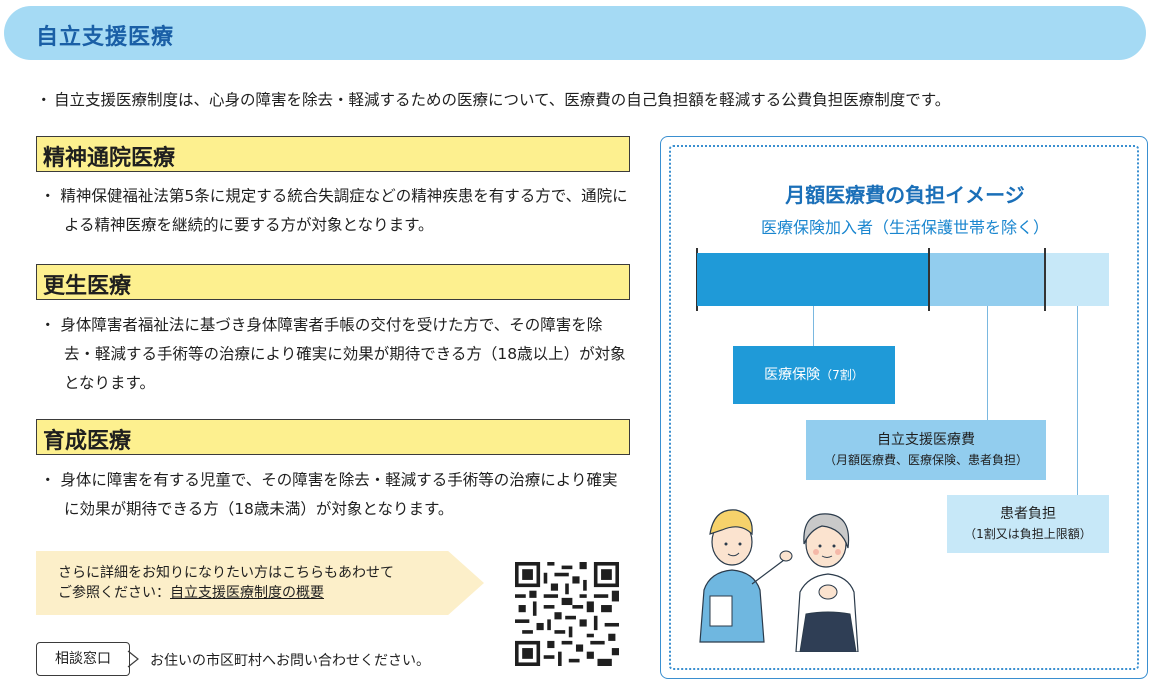 The image size is (1152, 685). What do you see at coordinates (987, 279) in the screenshot?
I see `bar-support-cost` at bounding box center [987, 279].